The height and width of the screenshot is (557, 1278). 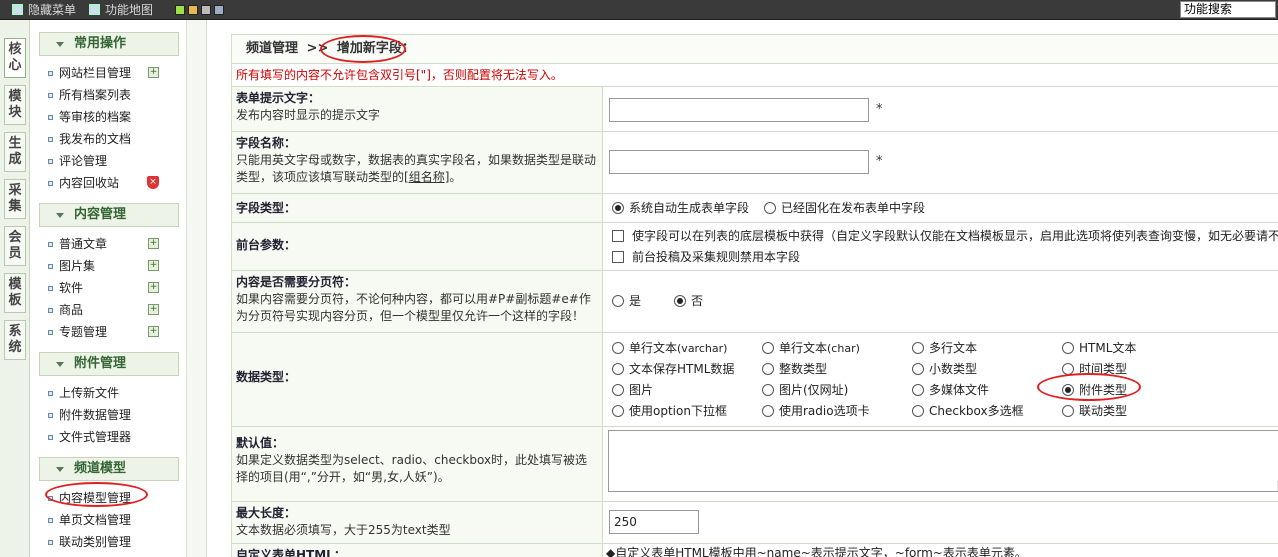 What do you see at coordinates (953, 369) in the screenshot?
I see `option-label: 小数类型` at bounding box center [953, 369].